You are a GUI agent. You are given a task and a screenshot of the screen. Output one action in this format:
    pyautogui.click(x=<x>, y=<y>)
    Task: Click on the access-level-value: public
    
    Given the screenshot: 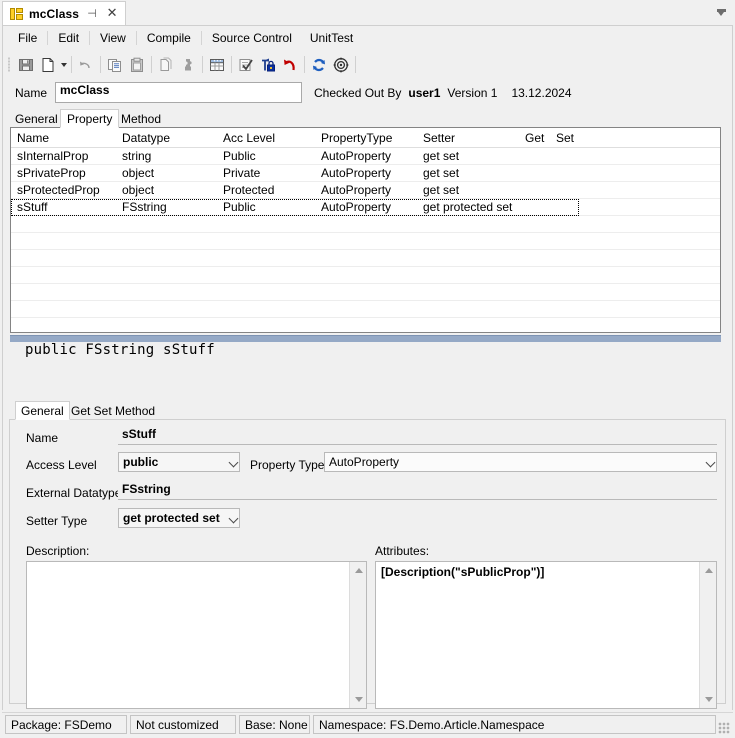 What is the action you would take?
    pyautogui.click(x=141, y=462)
    